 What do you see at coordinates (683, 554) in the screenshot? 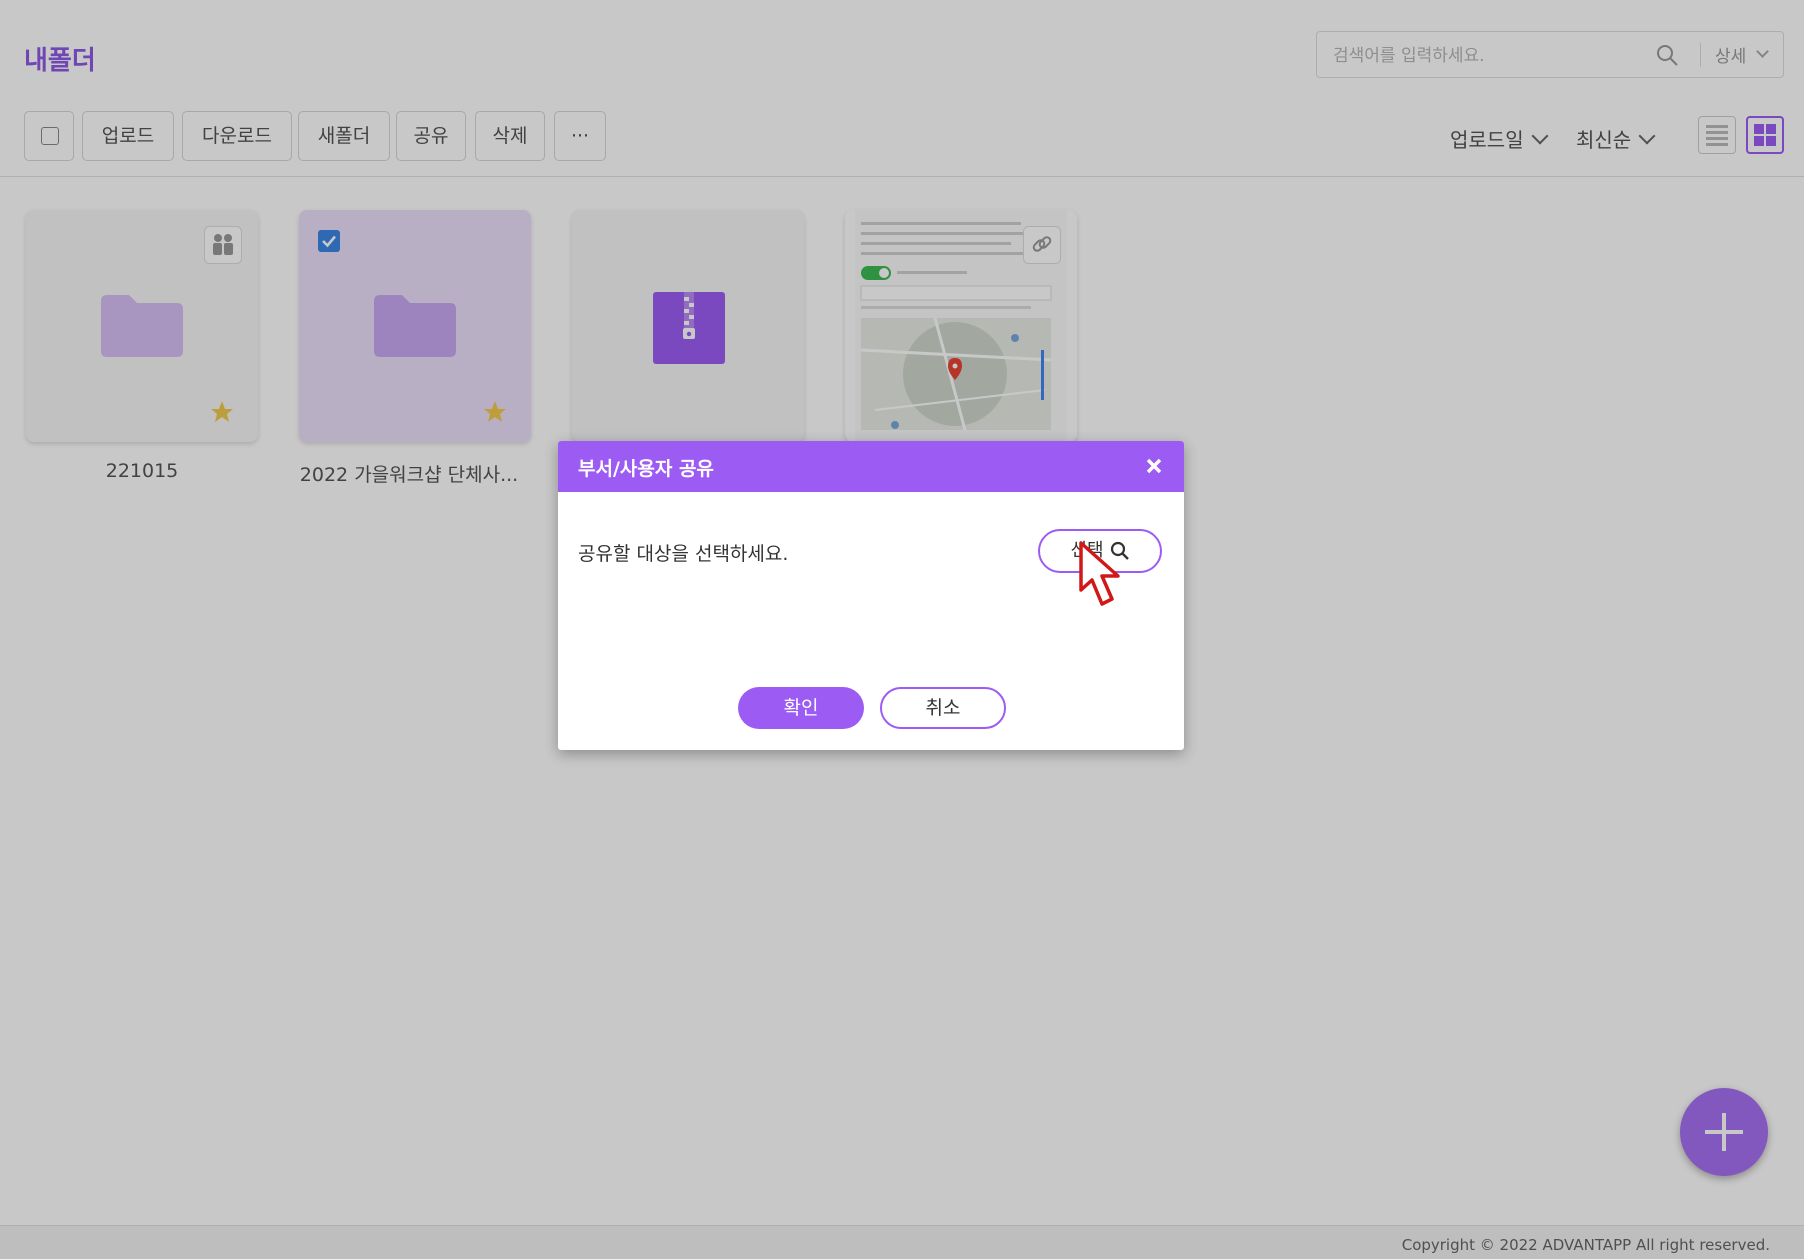
I see `dialog-message: 공유할 대상을 선택하세요.` at bounding box center [683, 554].